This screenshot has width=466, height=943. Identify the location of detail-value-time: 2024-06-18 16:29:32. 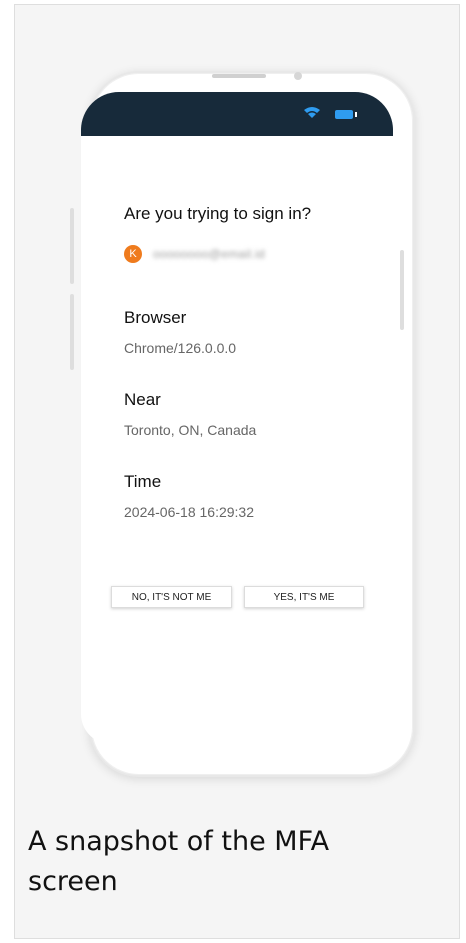
(189, 512).